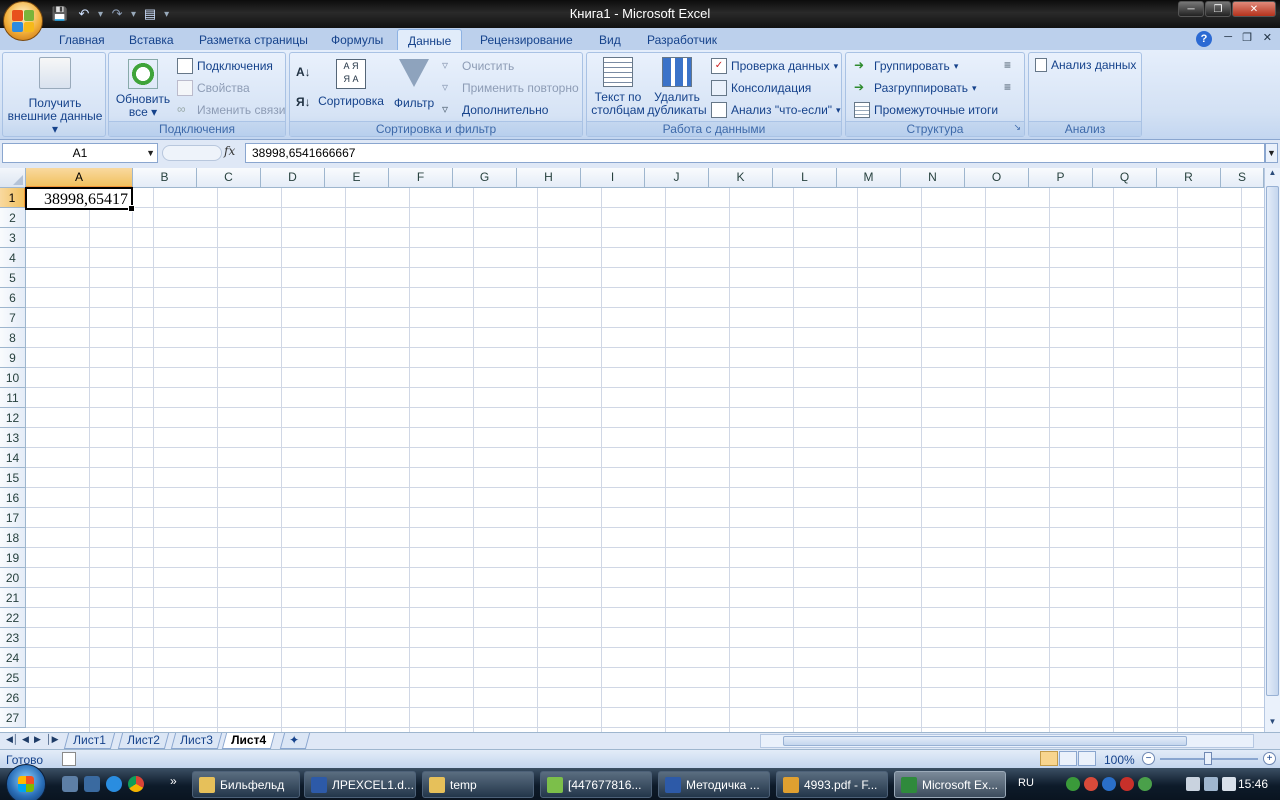  Describe the element at coordinates (229, 178) in the screenshot. I see `column-header-c: C` at that location.